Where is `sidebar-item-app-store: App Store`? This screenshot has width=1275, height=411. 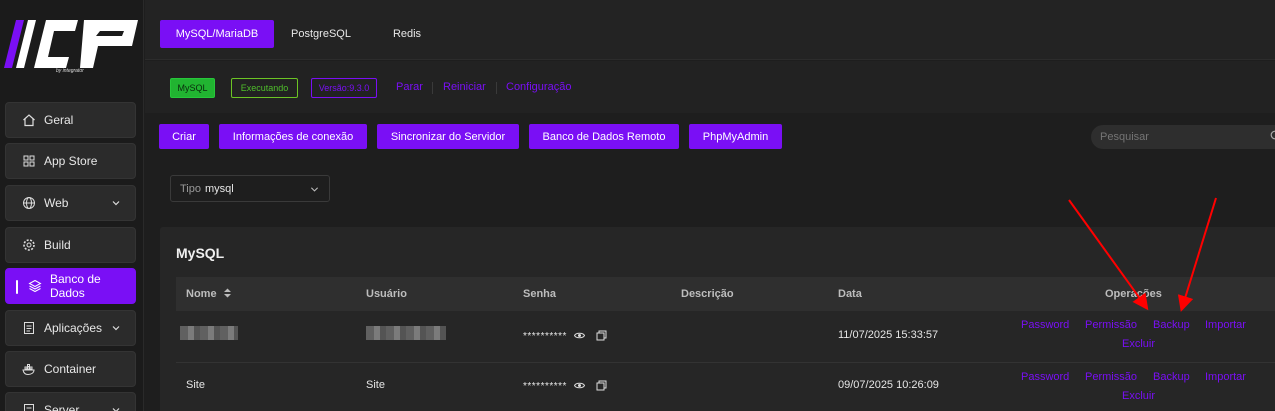 sidebar-item-app-store: App Store is located at coordinates (70, 161).